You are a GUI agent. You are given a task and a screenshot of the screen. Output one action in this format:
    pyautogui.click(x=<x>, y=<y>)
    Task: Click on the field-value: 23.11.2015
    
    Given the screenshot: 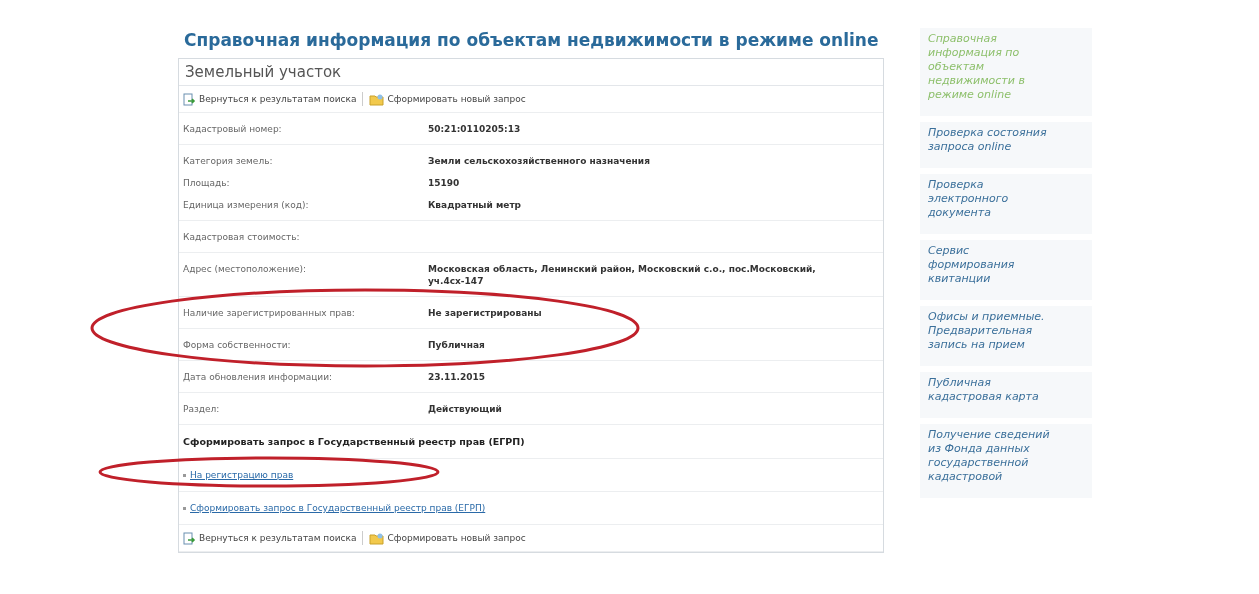 What is the action you would take?
    pyautogui.click(x=457, y=377)
    